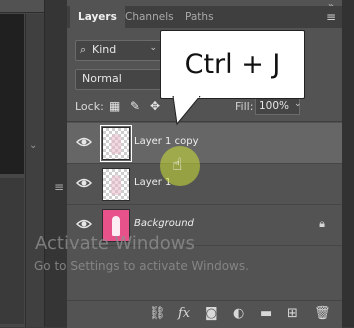  What do you see at coordinates (322, 224) in the screenshot?
I see `lock-icon: 🔒︎` at bounding box center [322, 224].